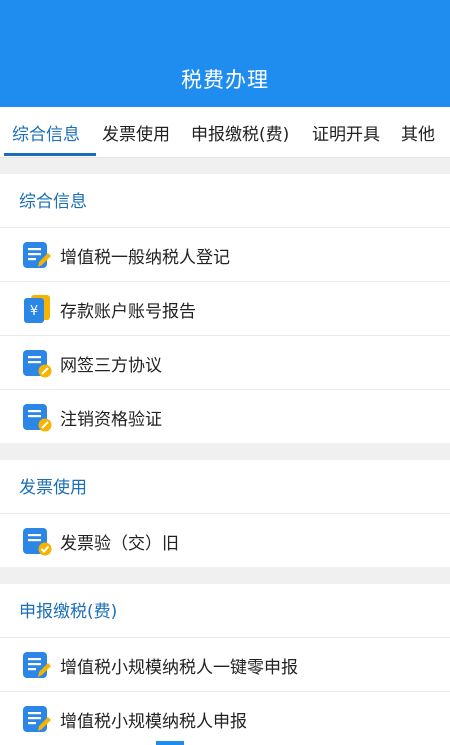  What do you see at coordinates (225, 611) in the screenshot?
I see `section-title: 申报缴税(费)` at bounding box center [225, 611].